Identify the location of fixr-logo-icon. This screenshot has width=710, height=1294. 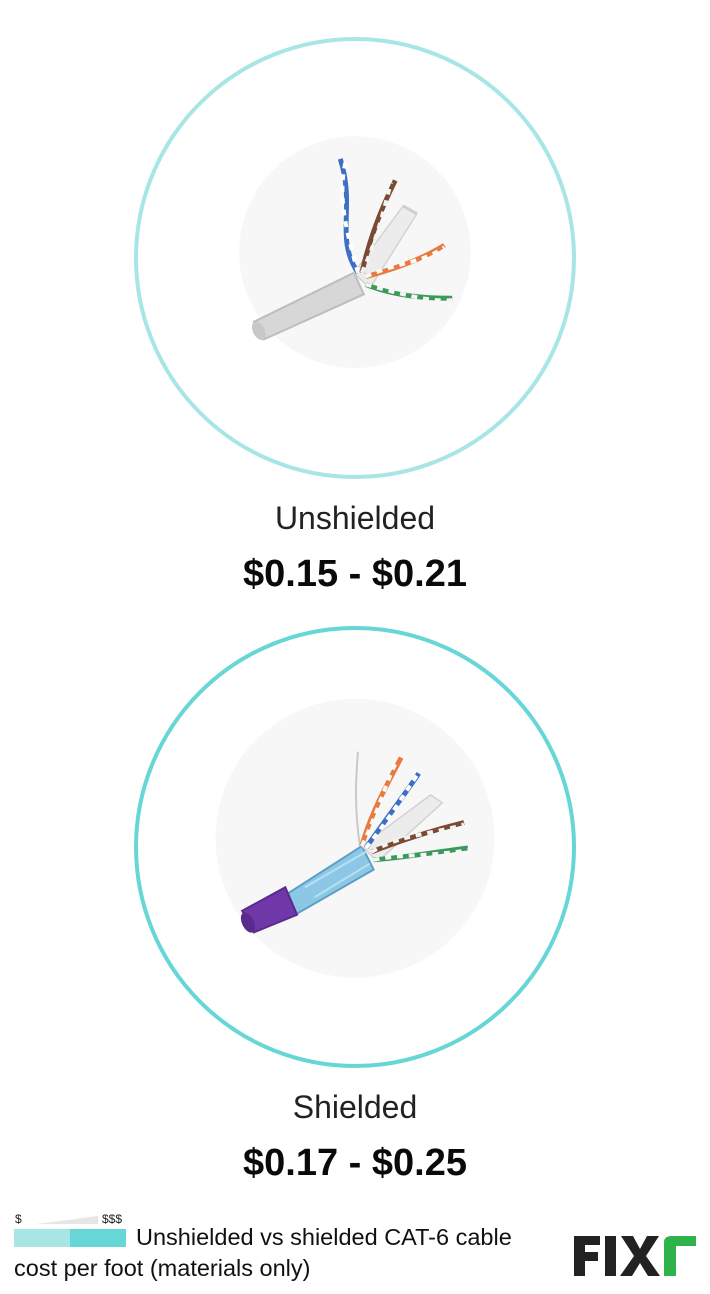
(635, 1256).